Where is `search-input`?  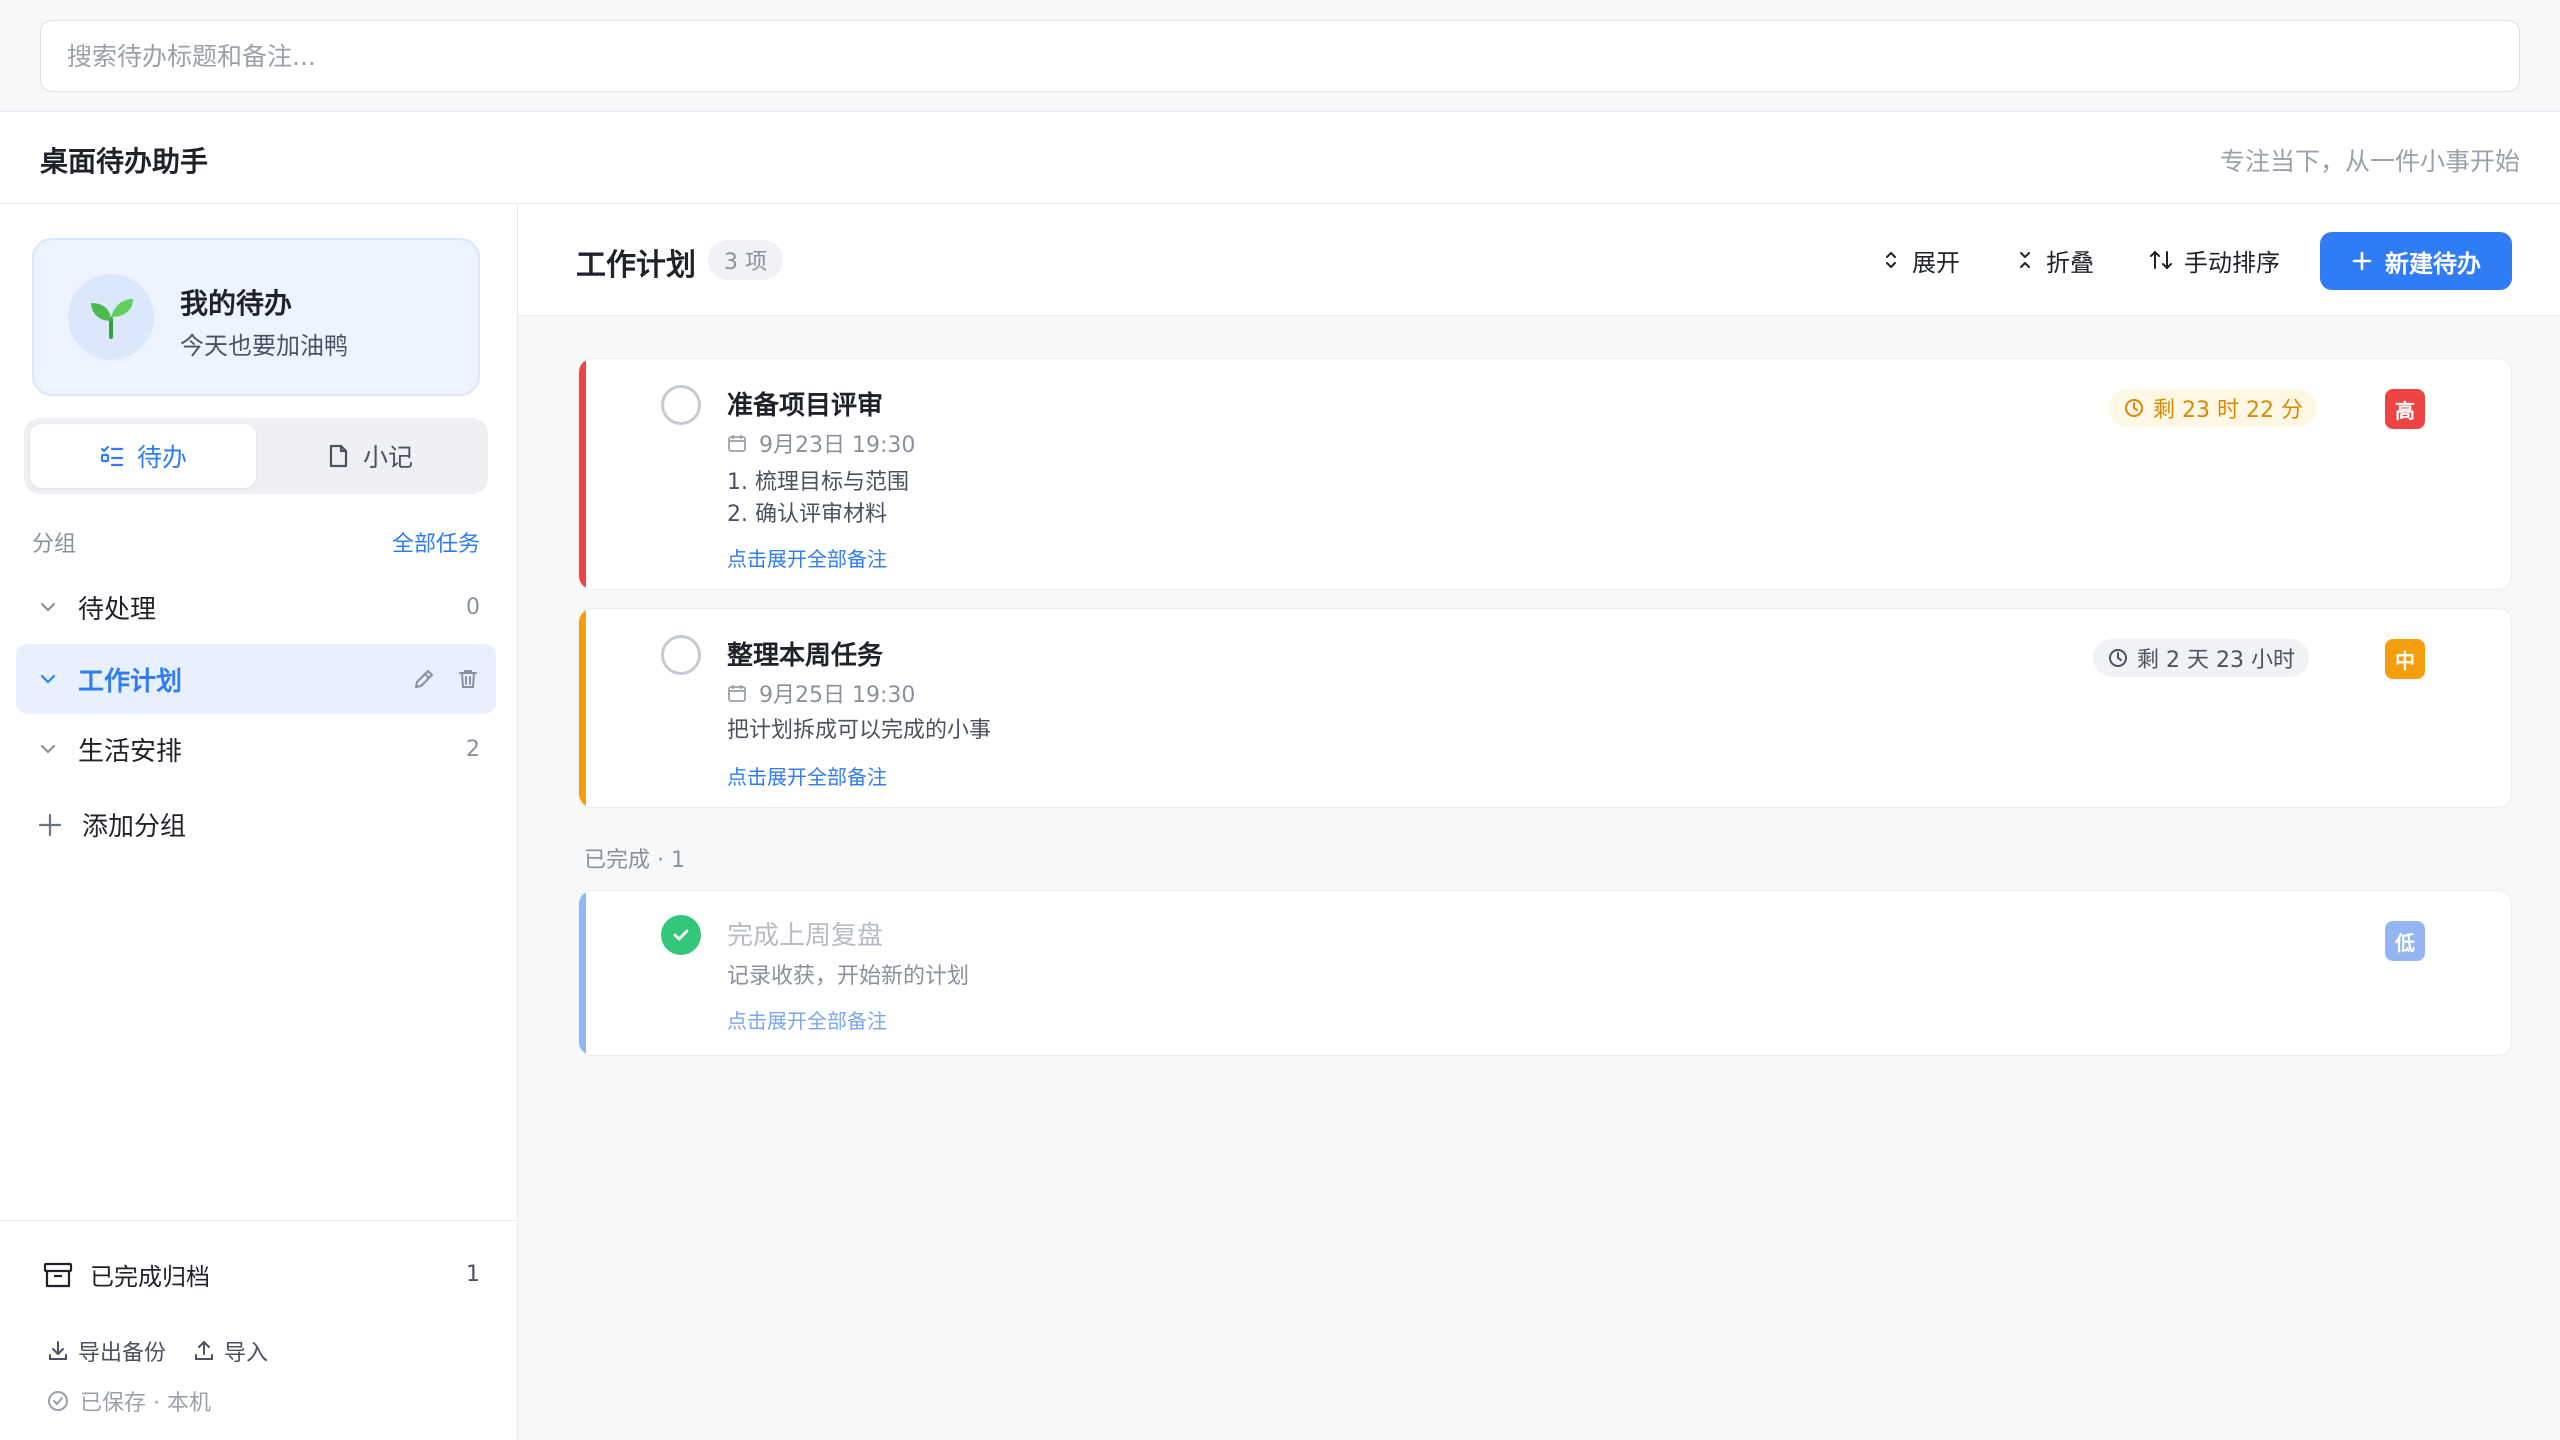
search-input is located at coordinates (1280, 56).